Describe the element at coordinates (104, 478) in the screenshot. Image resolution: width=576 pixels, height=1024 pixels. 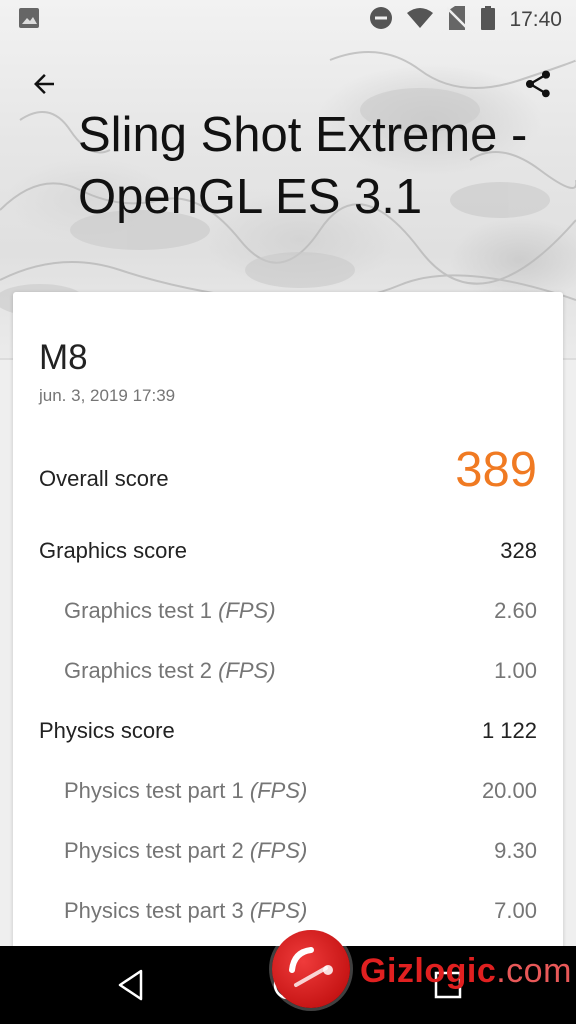
I see `overall-score-label: Overall score` at that location.